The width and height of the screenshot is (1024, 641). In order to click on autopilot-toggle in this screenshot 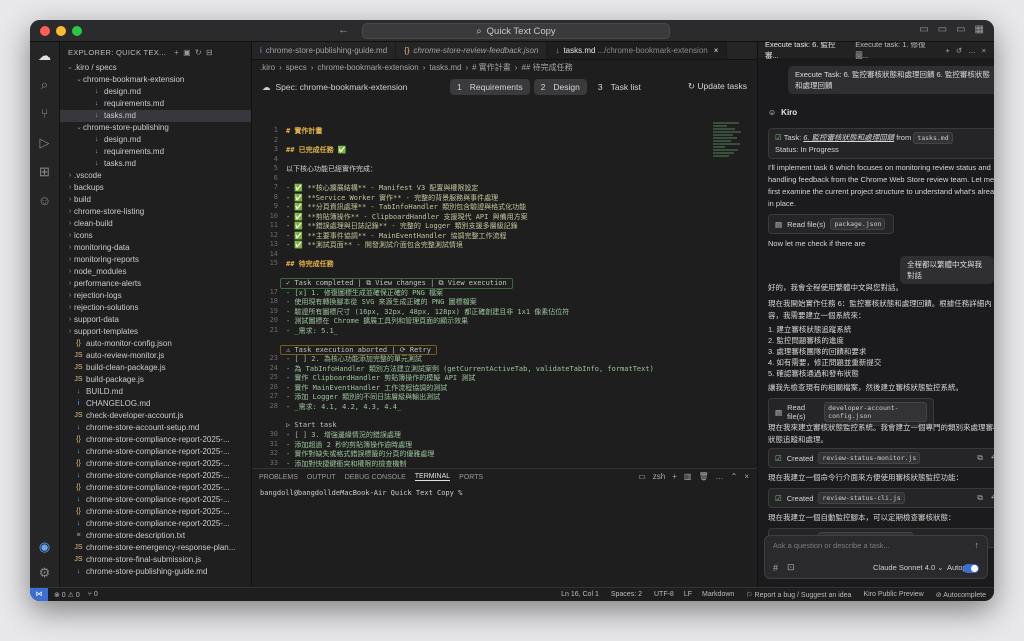, I will do `click(971, 568)`.